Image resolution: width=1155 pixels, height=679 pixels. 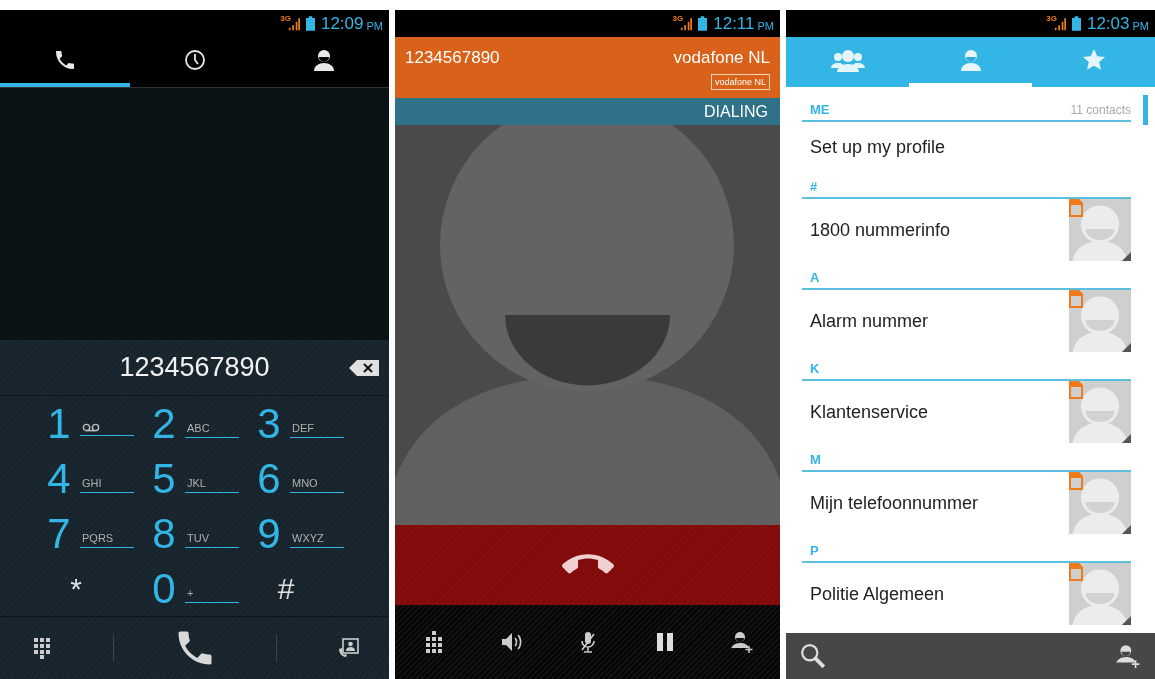 I want to click on dial-key: 2 ABC, so click(x=195, y=423).